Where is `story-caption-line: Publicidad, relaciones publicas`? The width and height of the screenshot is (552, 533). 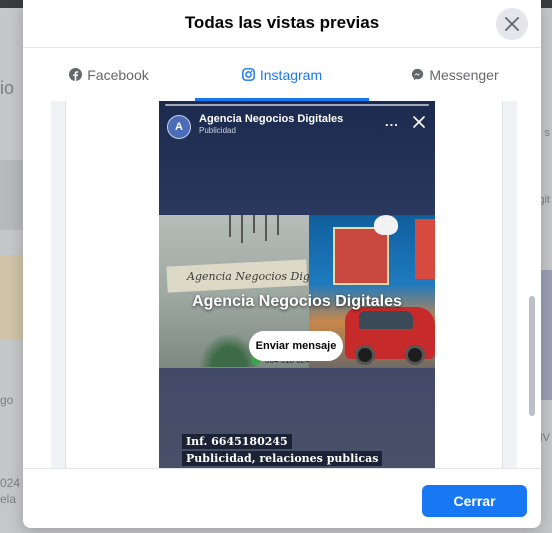 story-caption-line: Publicidad, relaciones publicas is located at coordinates (282, 458).